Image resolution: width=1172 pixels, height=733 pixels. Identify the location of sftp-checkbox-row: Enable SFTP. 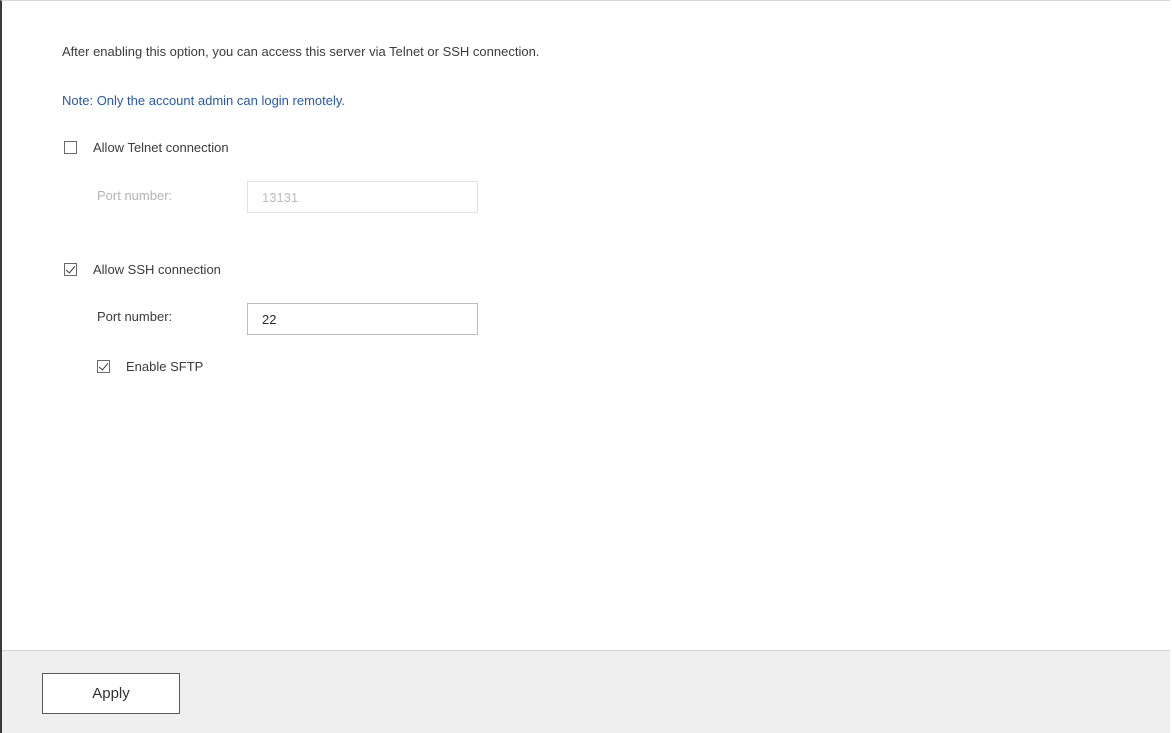
(150, 366).